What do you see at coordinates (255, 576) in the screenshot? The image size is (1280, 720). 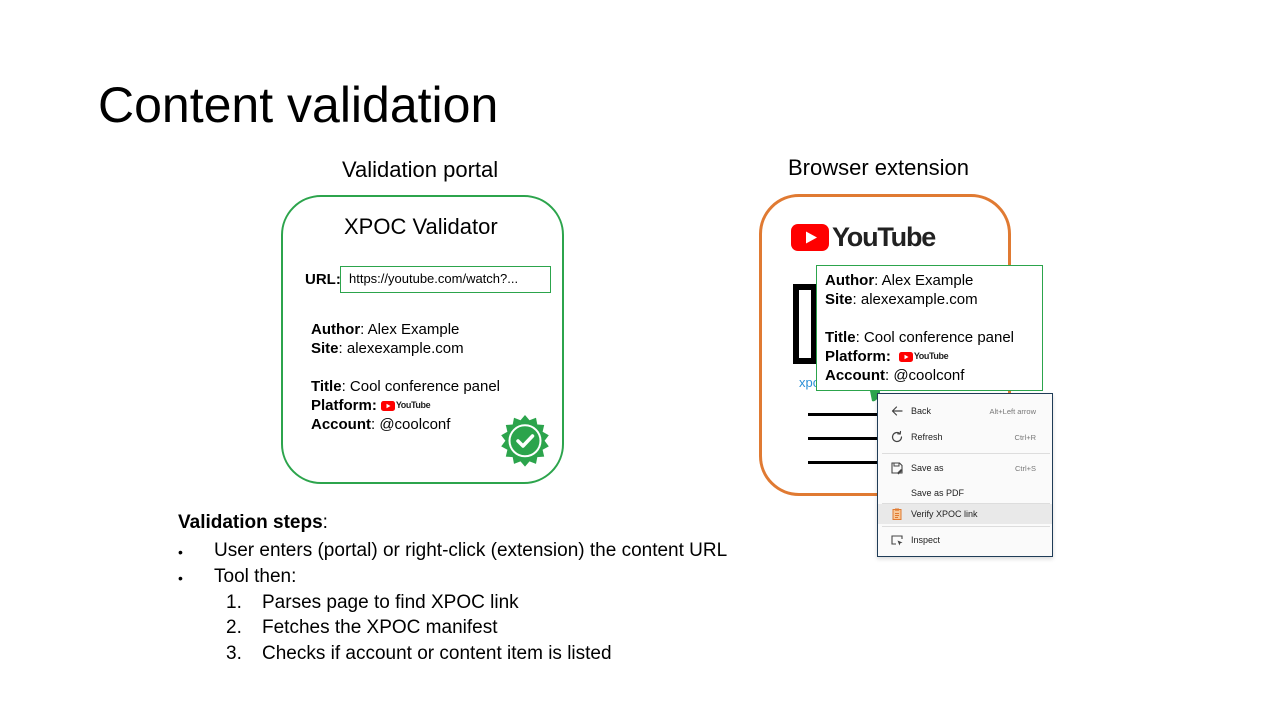 I see `step-bullet: Tool then:` at bounding box center [255, 576].